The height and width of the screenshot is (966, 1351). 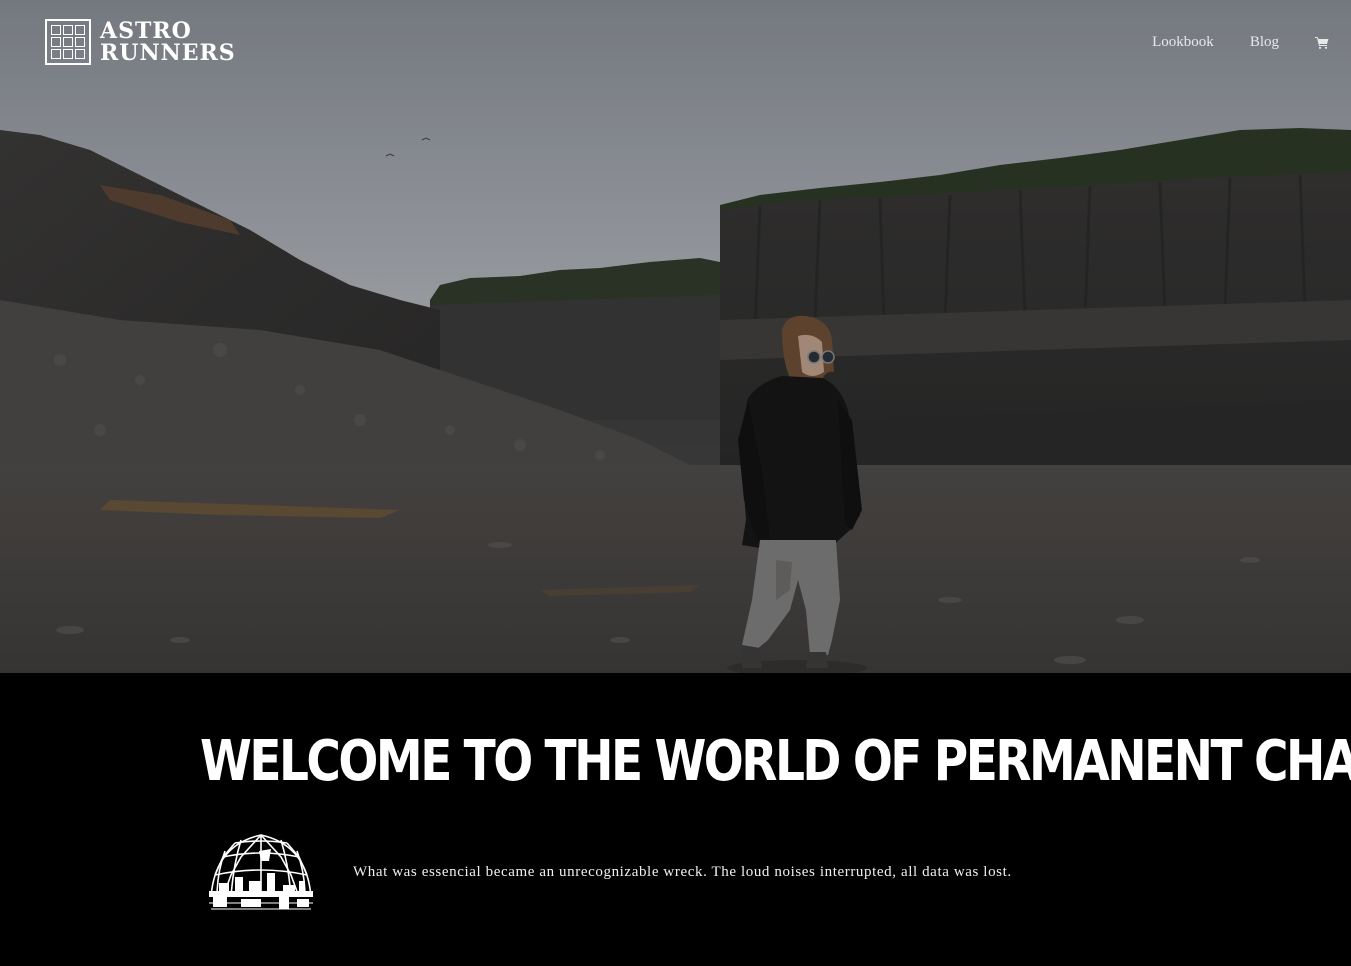 I want to click on grid-window-icon, so click(x=68, y=42).